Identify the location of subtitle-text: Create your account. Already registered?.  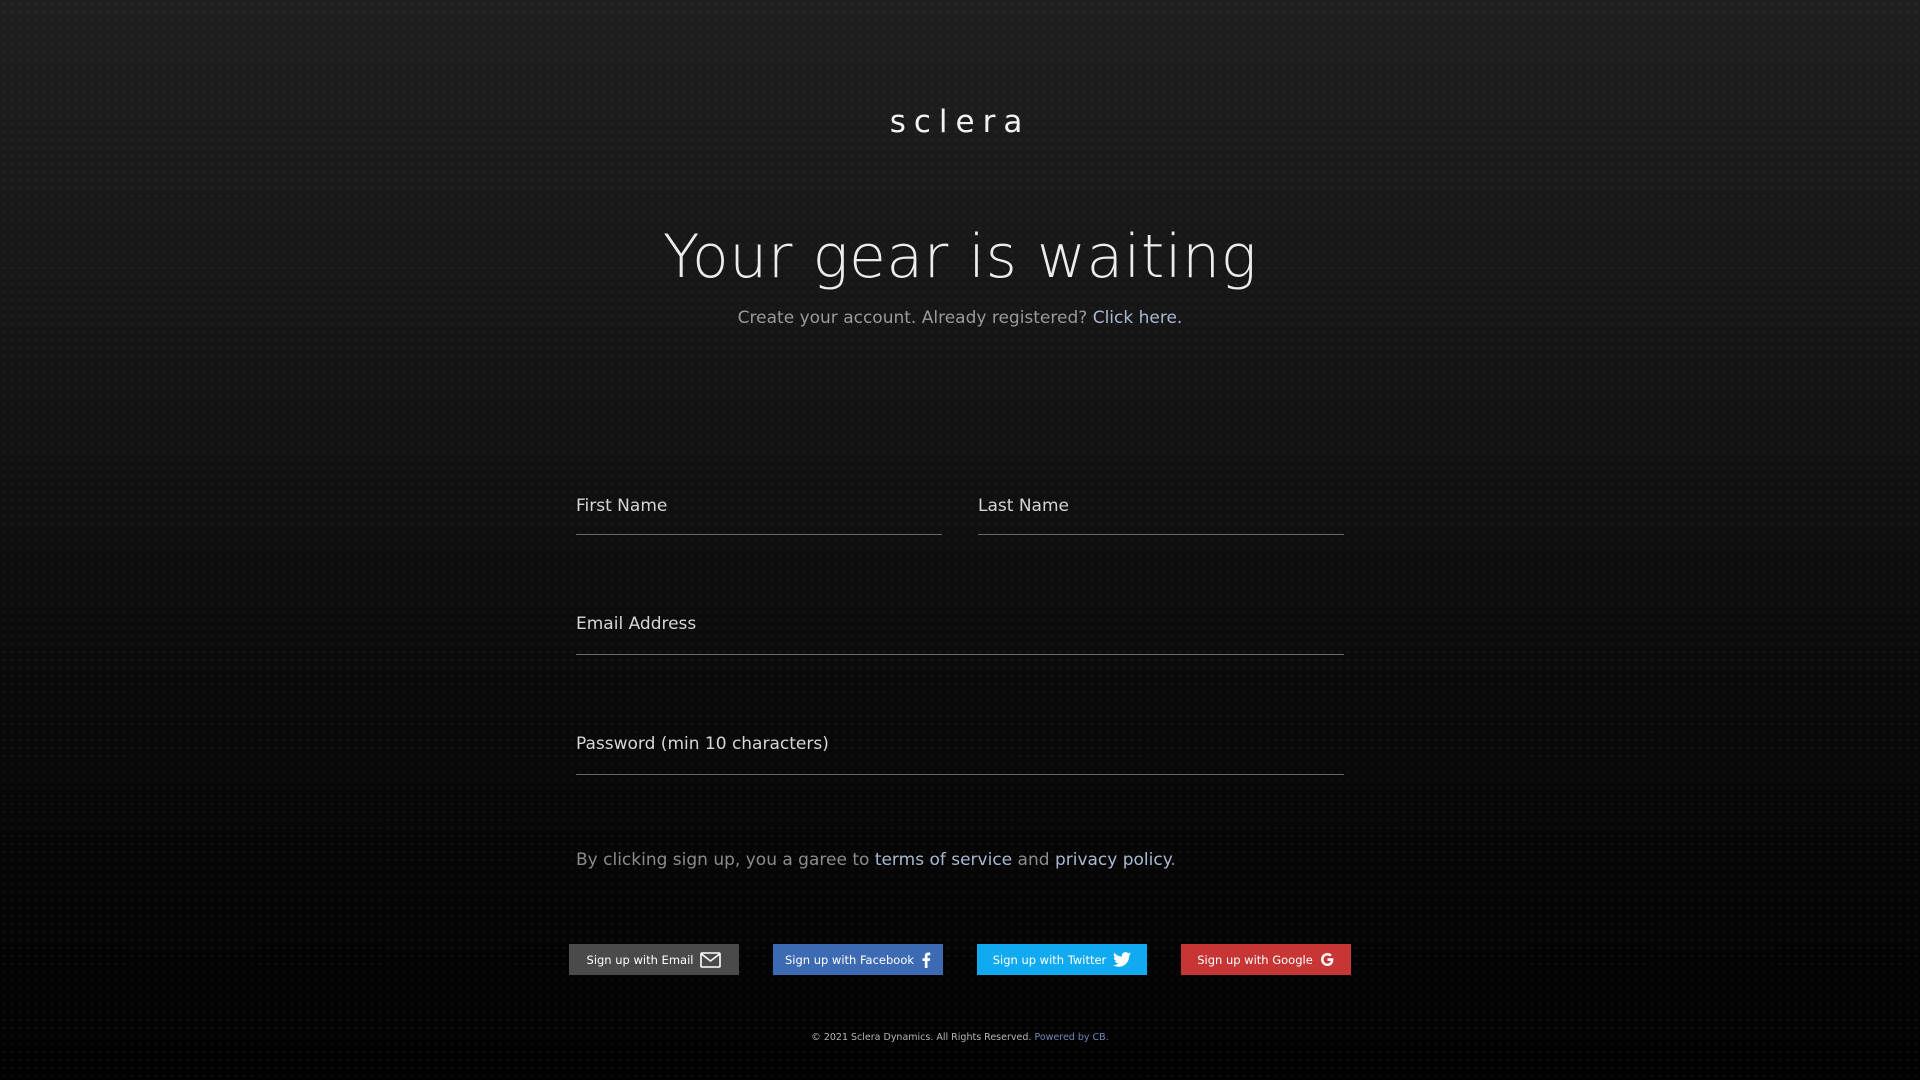
(912, 318).